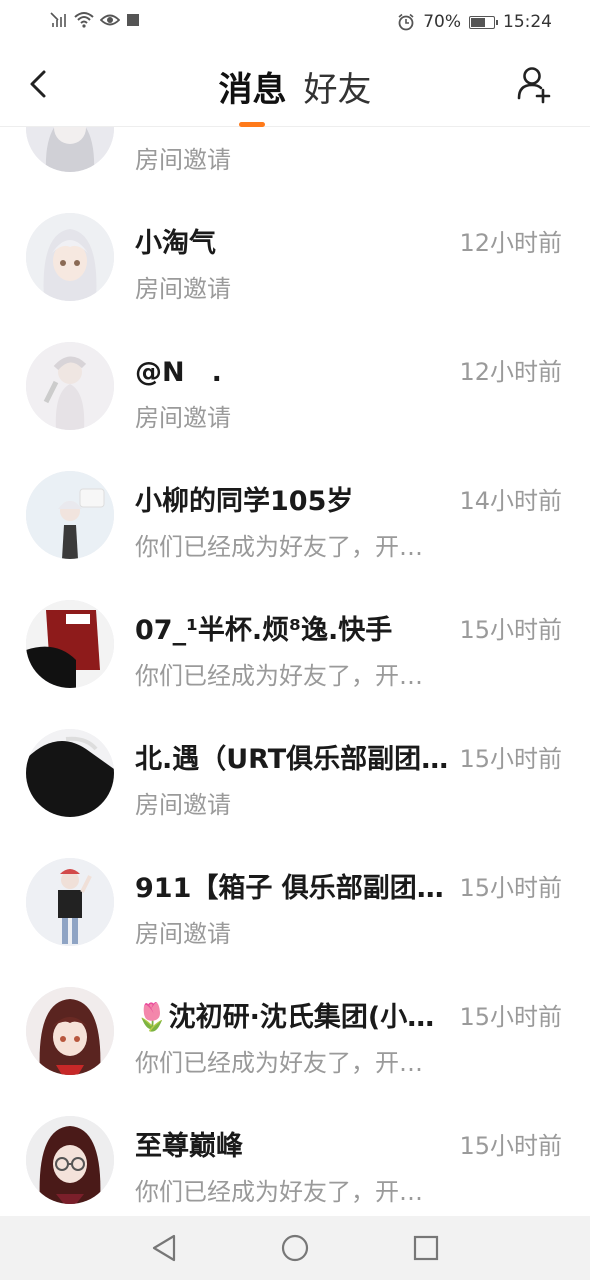  I want to click on triangle-back-icon, so click(164, 1248).